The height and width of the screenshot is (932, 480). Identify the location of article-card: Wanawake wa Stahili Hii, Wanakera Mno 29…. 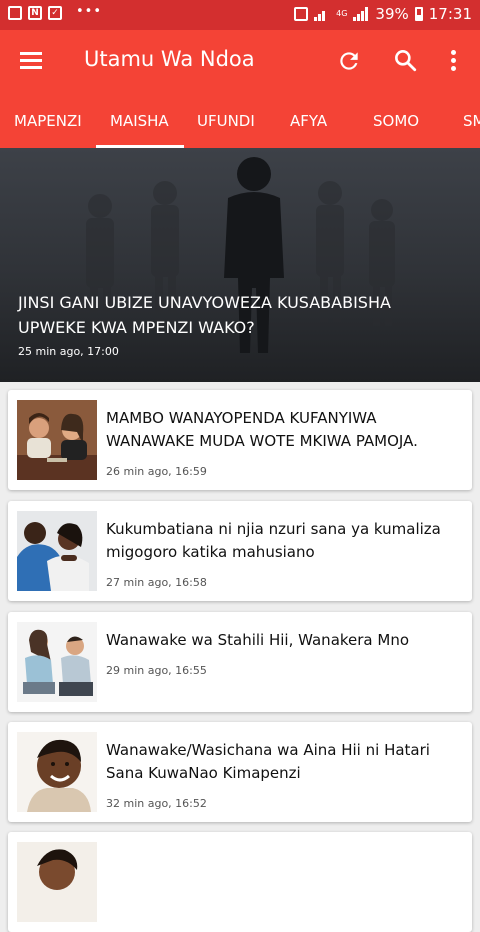
(240, 662).